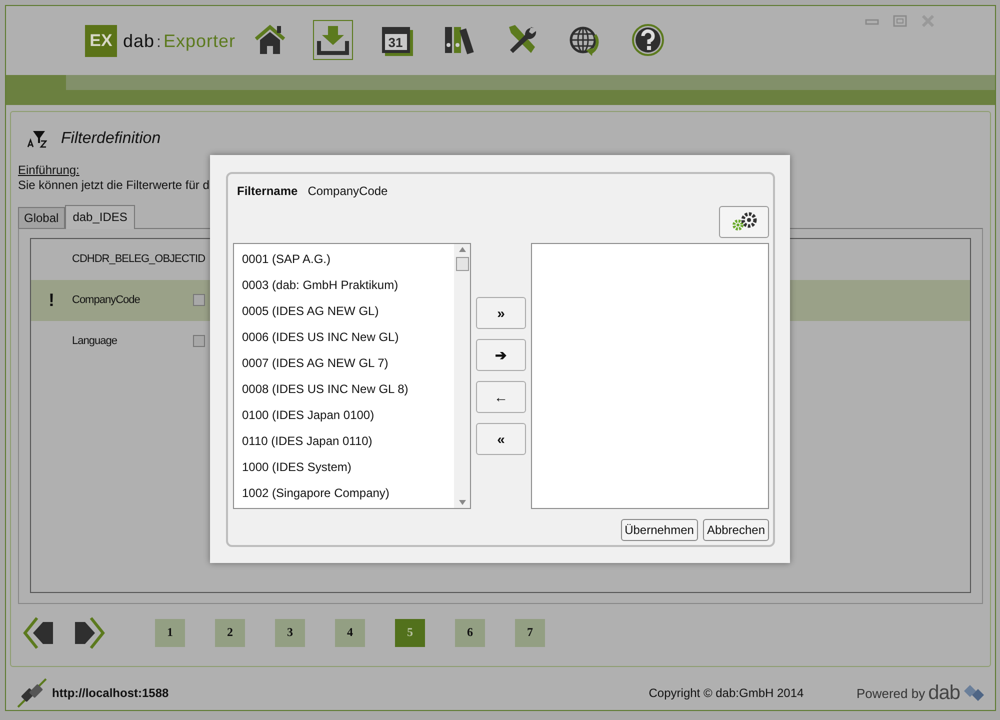 This screenshot has width=1000, height=720. What do you see at coordinates (944, 693) in the screenshot?
I see `powered-by-logo: dab` at bounding box center [944, 693].